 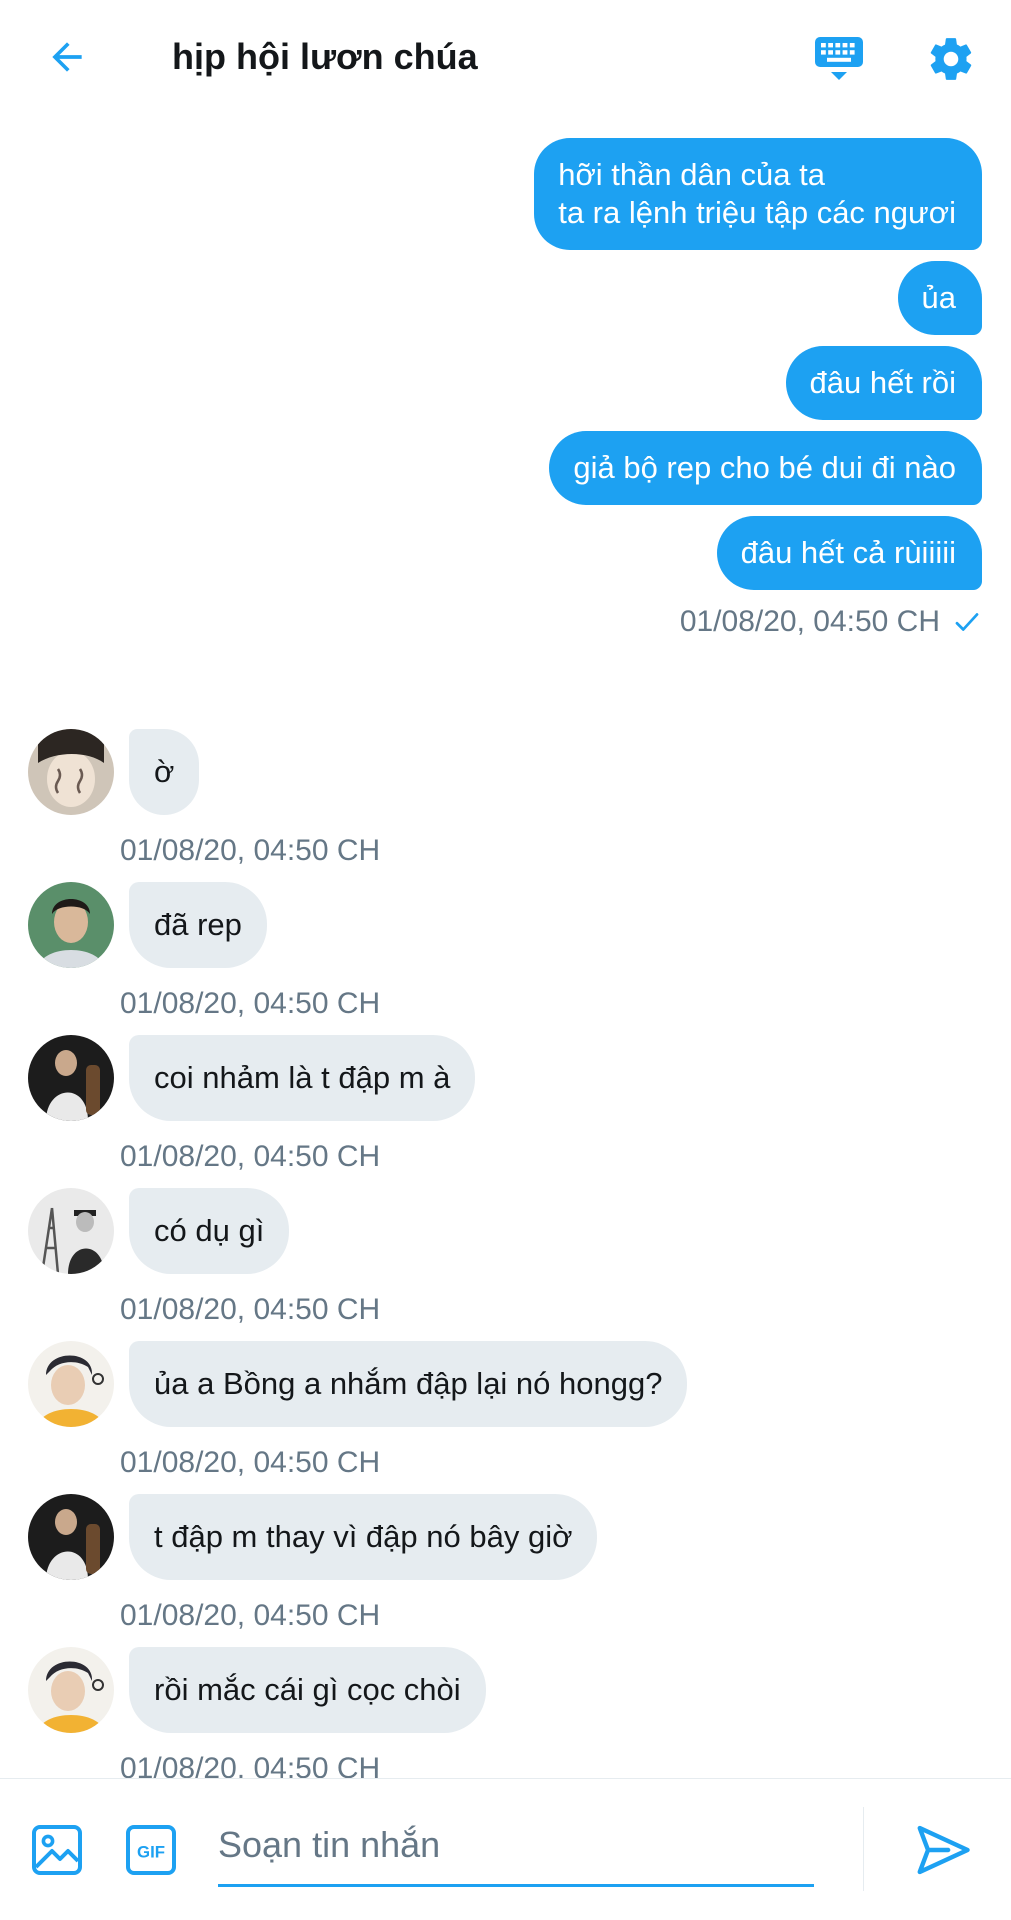 I want to click on outgoing-message-bubble: đâu hết rồi, so click(x=883, y=383).